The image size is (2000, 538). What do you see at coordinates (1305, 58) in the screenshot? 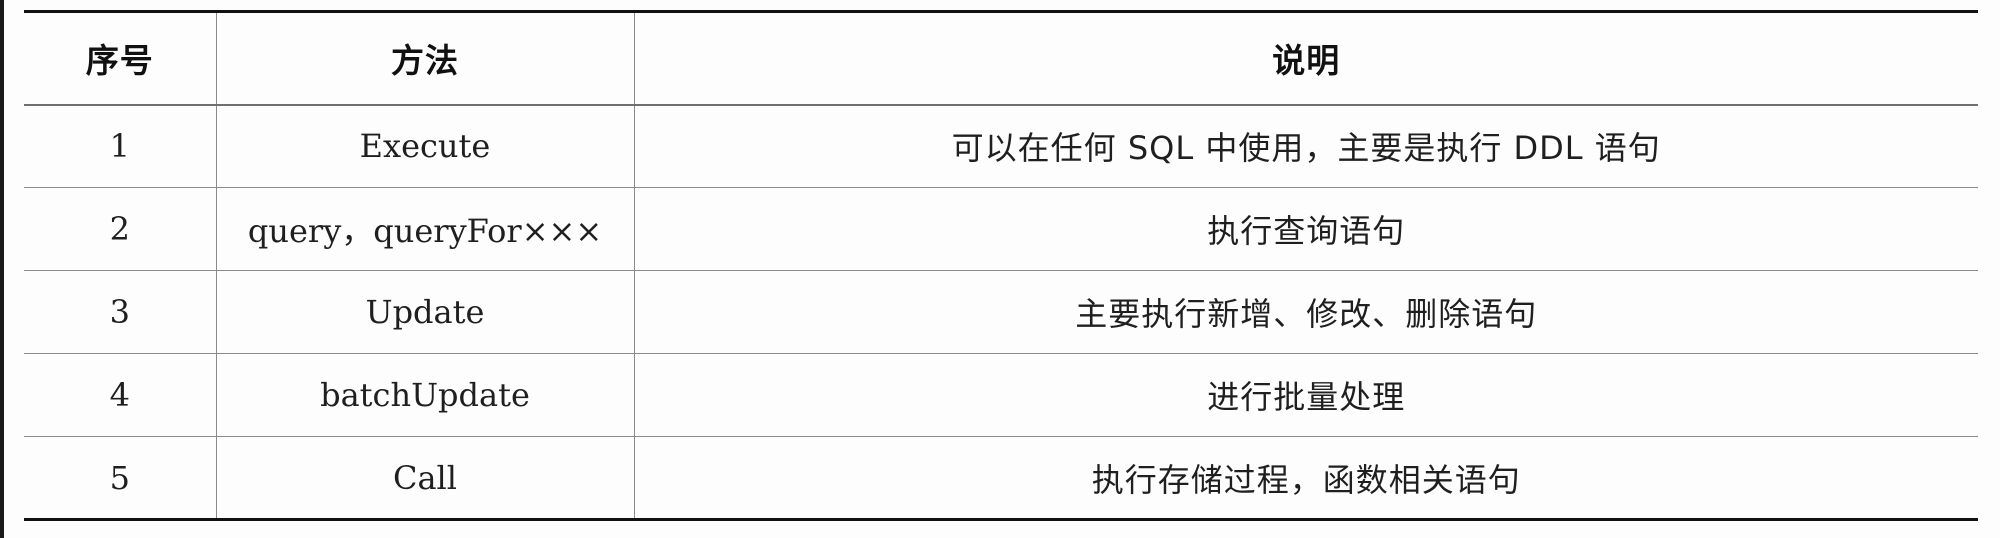
I see `header-description: 说明` at bounding box center [1305, 58].